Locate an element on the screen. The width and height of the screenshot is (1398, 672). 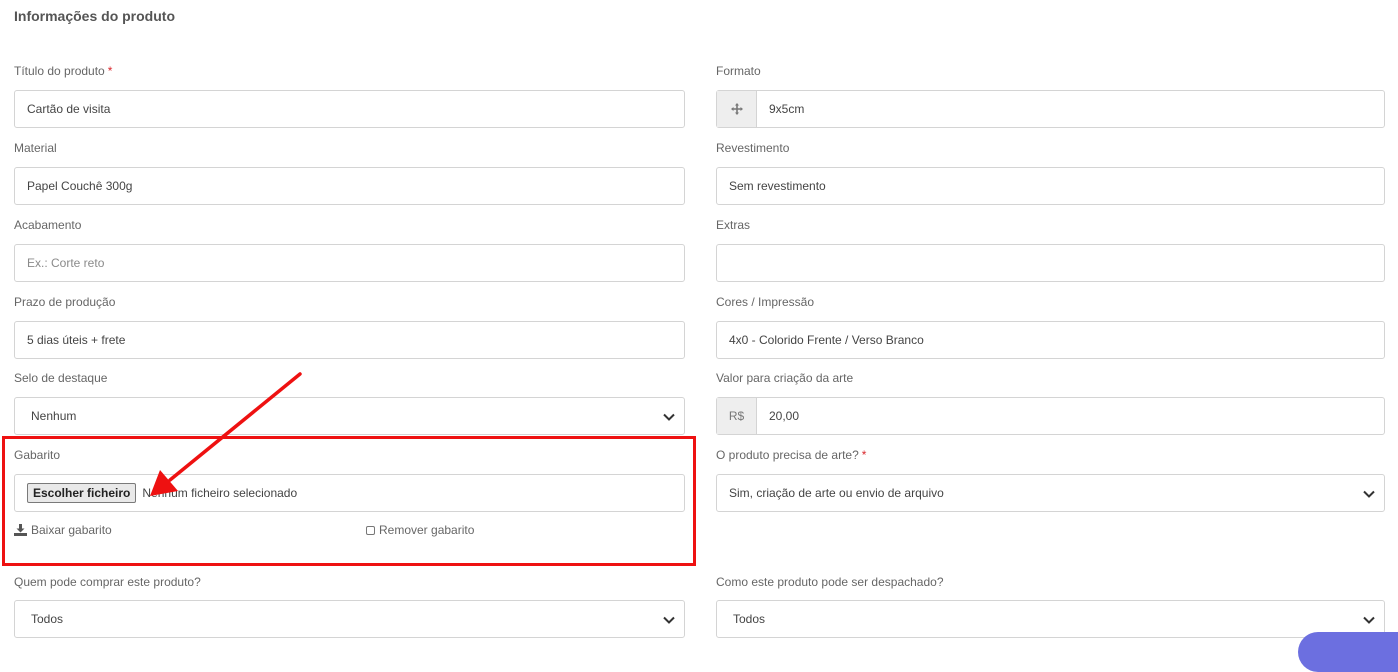
precisa-arte-label: O produto precisa de arte? * is located at coordinates (791, 455).